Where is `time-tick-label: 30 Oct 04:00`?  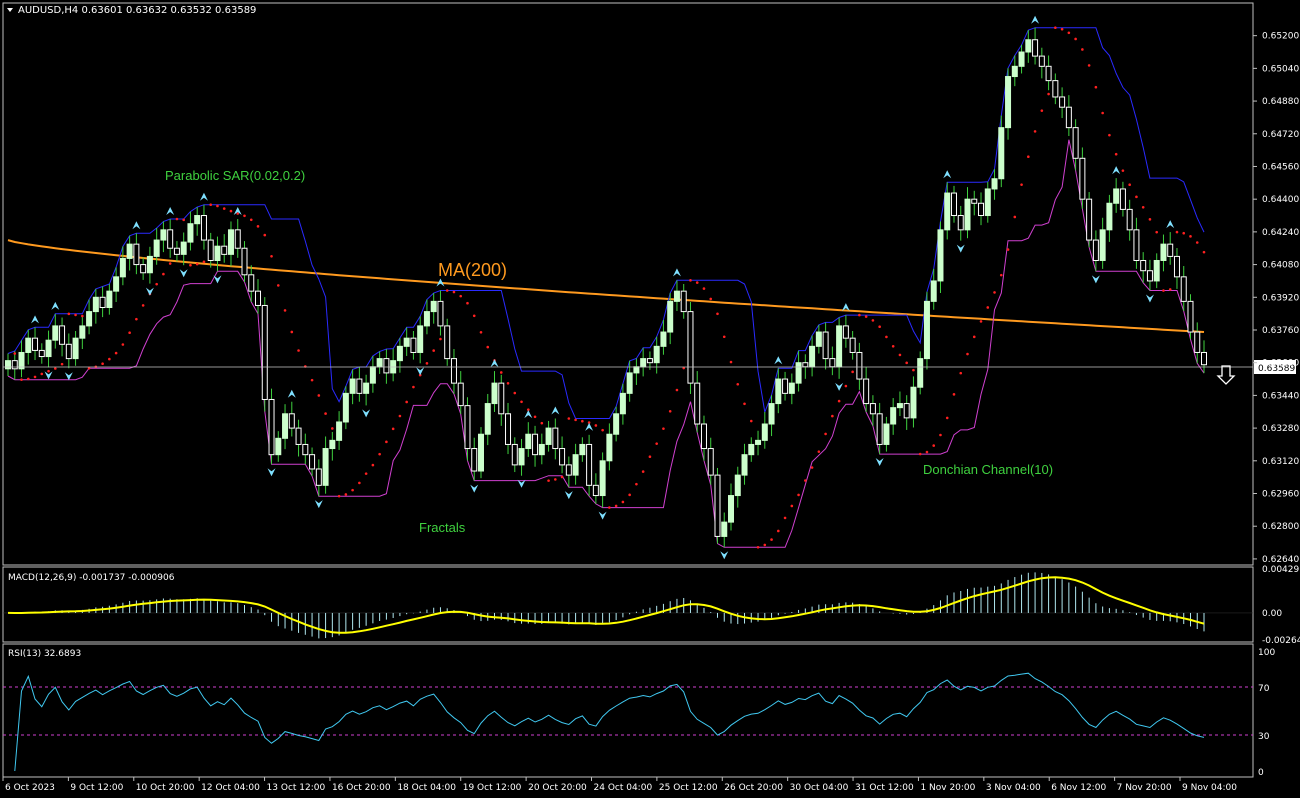
time-tick-label: 30 Oct 04:00 is located at coordinates (819, 788).